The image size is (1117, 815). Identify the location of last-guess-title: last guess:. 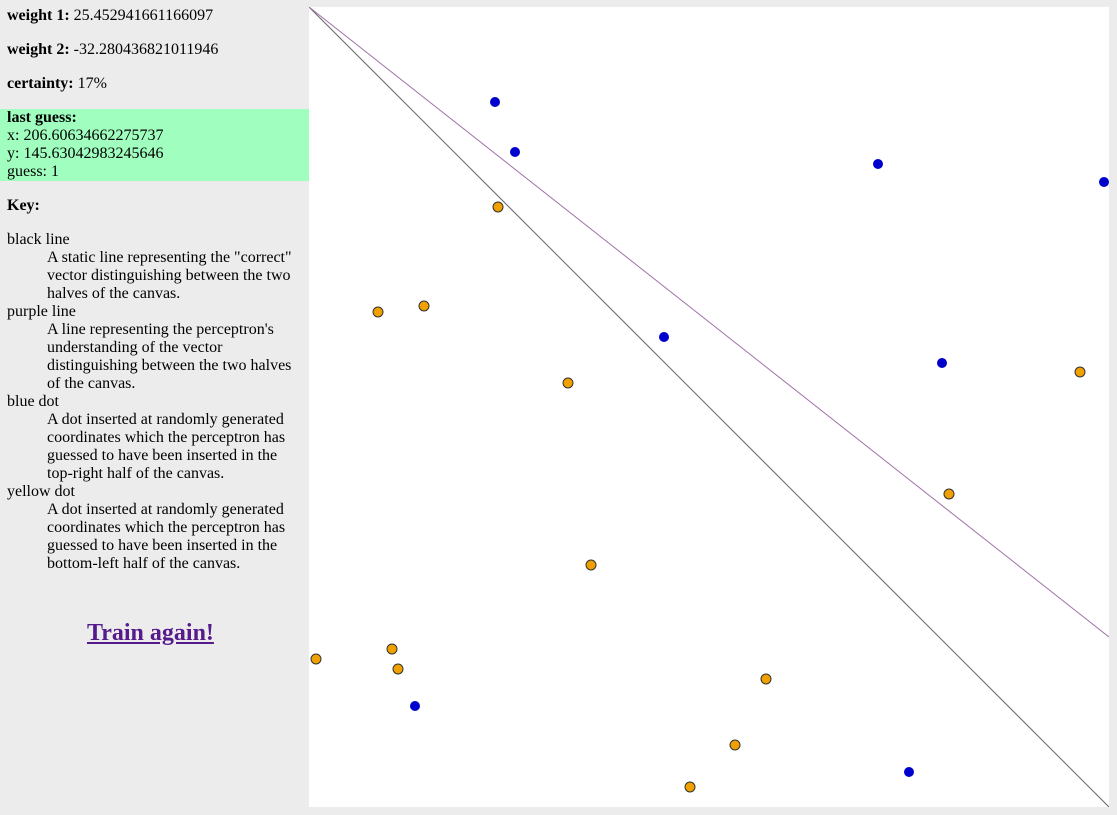
(42, 117).